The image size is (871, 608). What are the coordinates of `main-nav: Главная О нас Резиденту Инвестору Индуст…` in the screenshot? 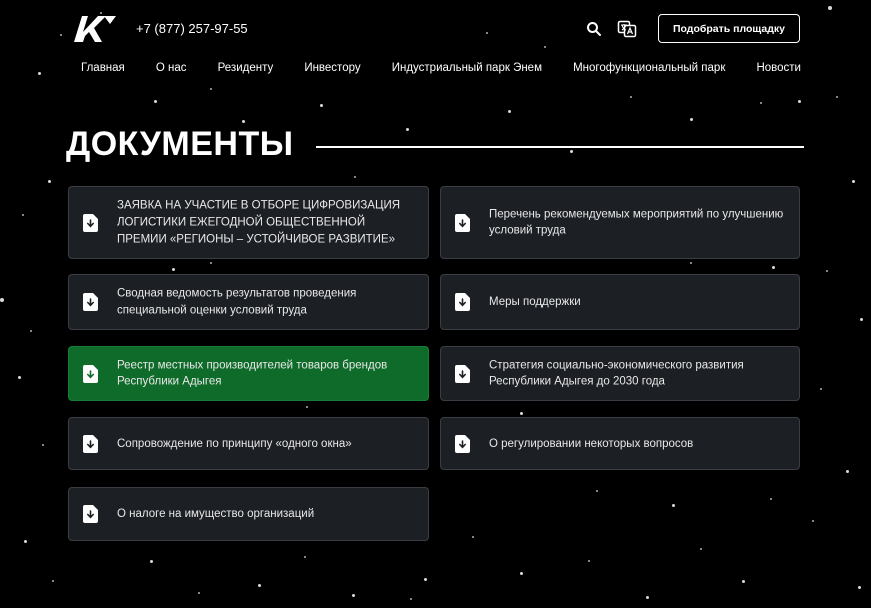 It's located at (441, 68).